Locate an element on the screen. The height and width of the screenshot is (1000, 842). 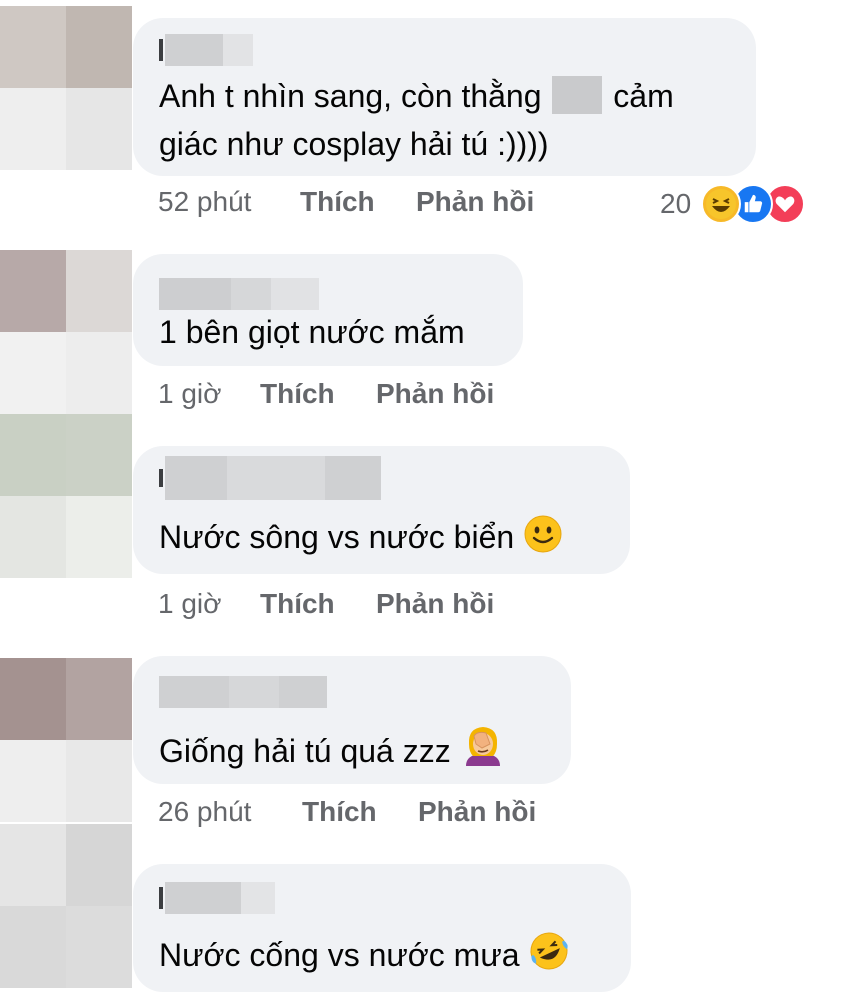
comment-text: 1 bên giọt nước mắm is located at coordinates (312, 332).